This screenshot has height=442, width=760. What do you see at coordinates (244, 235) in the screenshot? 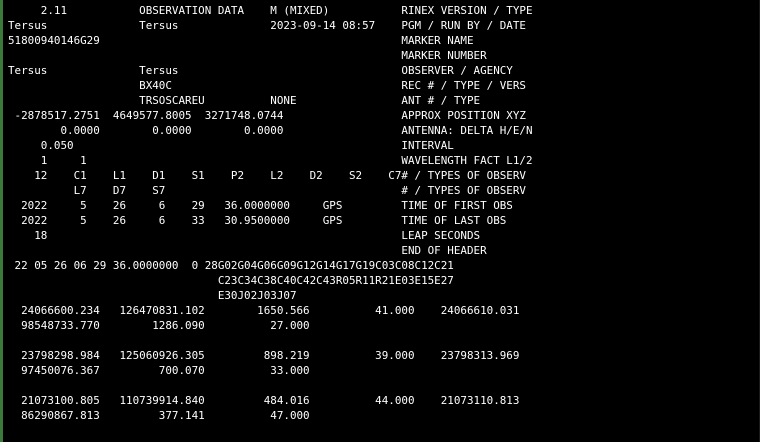
I see `text-line: 18 LEAP SECONDS` at bounding box center [244, 235].